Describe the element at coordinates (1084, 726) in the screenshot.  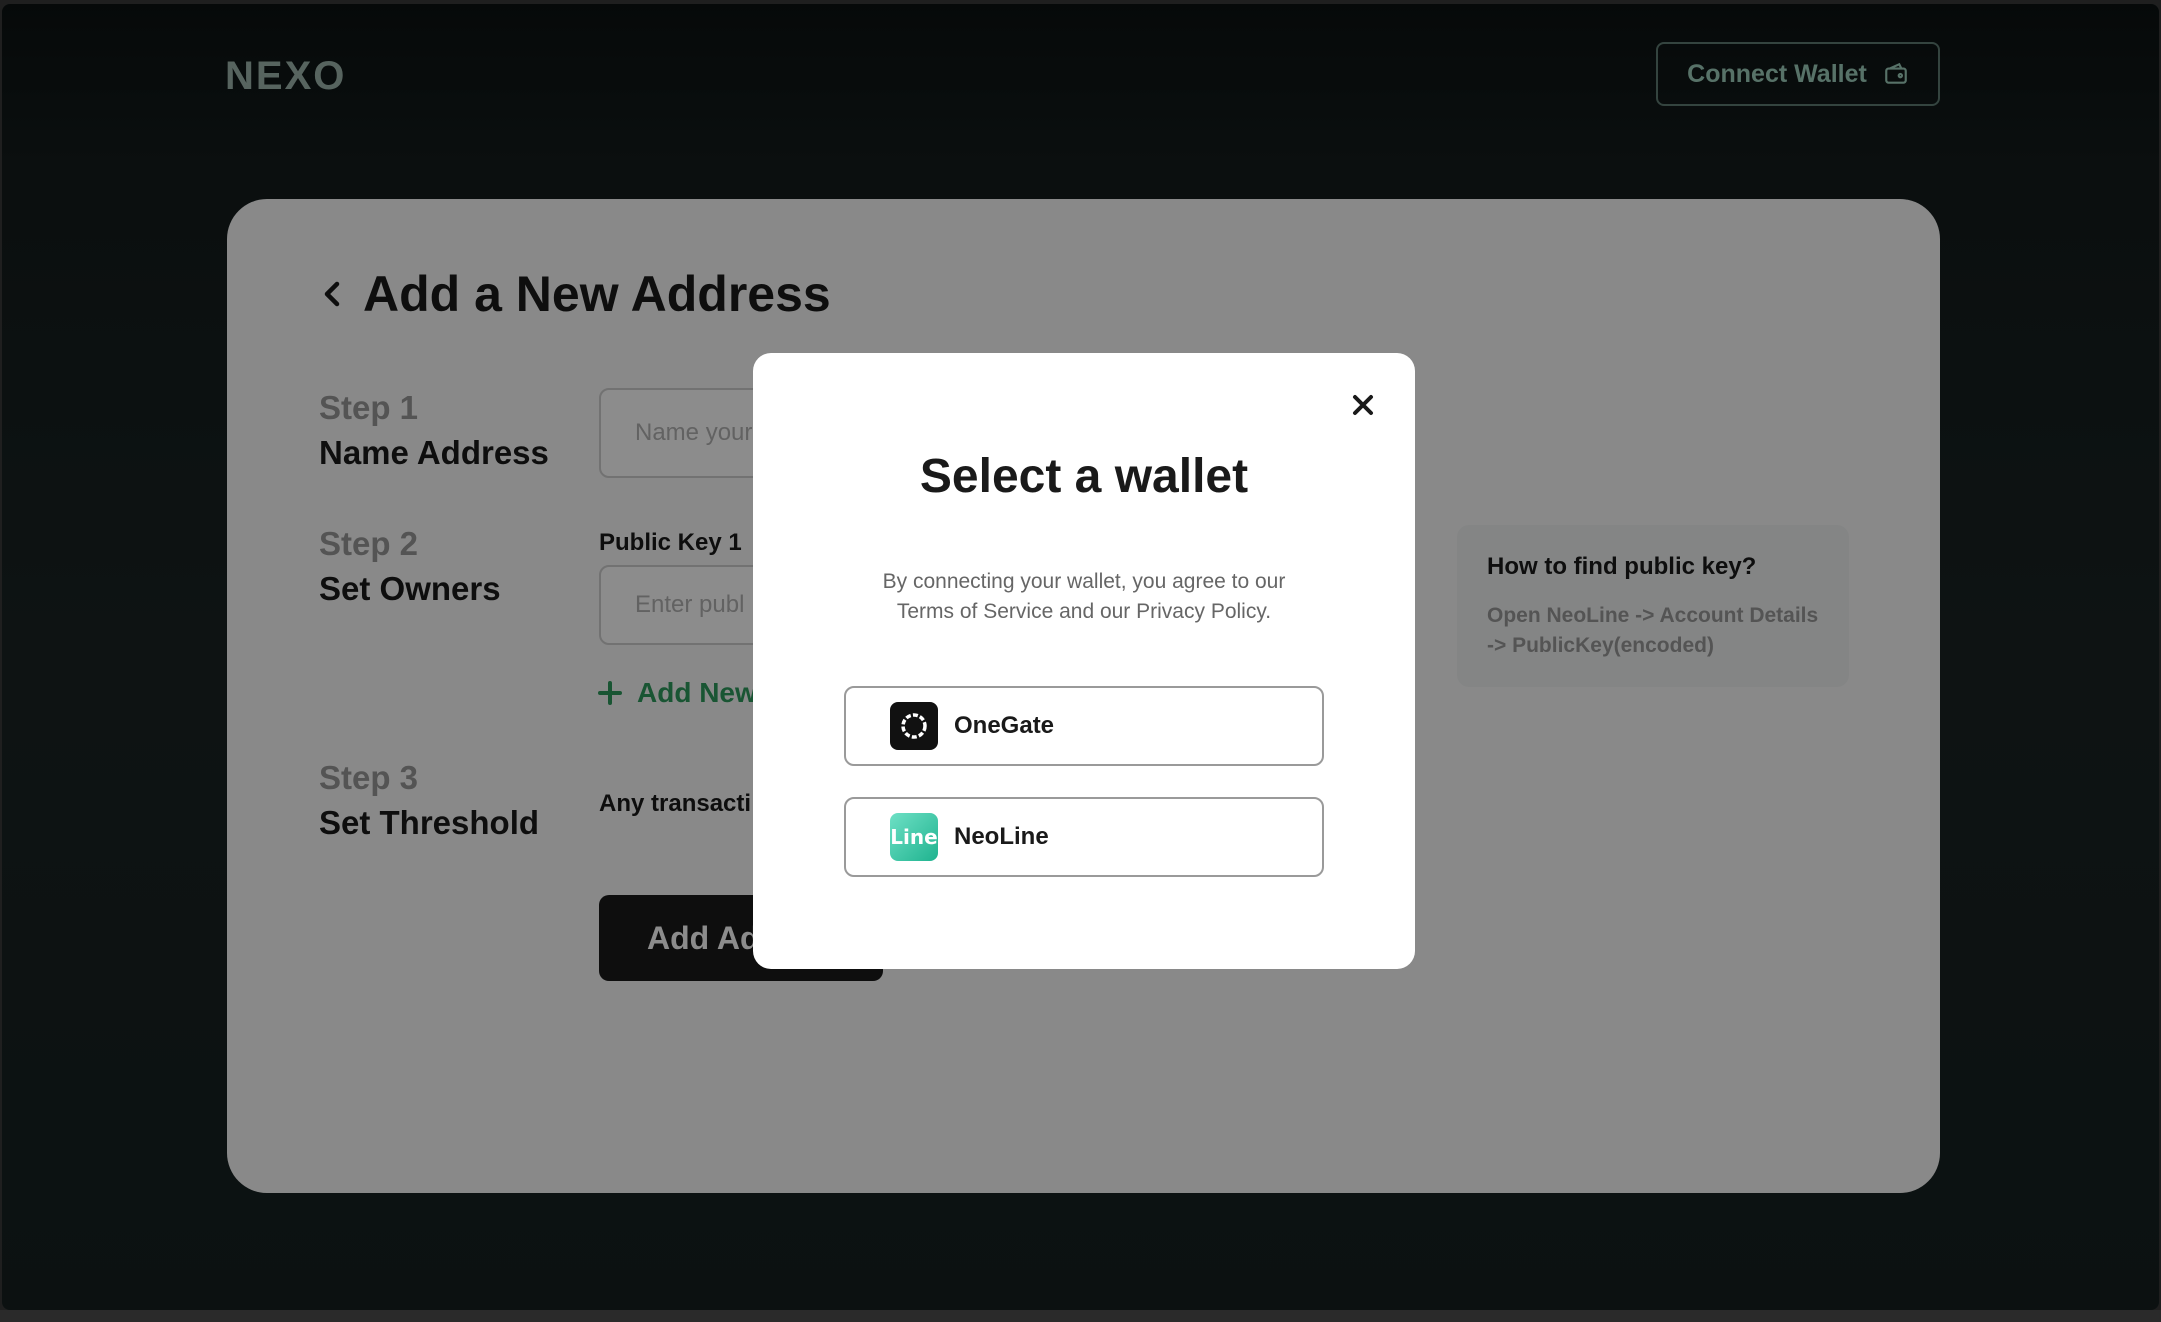
I see `wallet-option-onegate: OneGate` at that location.